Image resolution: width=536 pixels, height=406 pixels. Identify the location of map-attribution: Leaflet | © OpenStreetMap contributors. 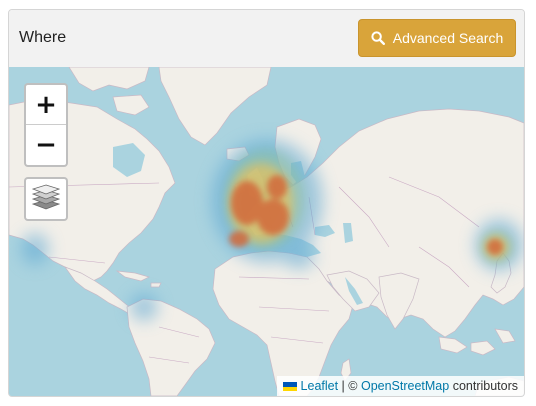
(400, 386).